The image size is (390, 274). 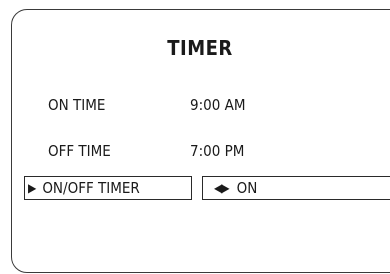 What do you see at coordinates (247, 188) in the screenshot?
I see `on-off-timer-value: ON` at bounding box center [247, 188].